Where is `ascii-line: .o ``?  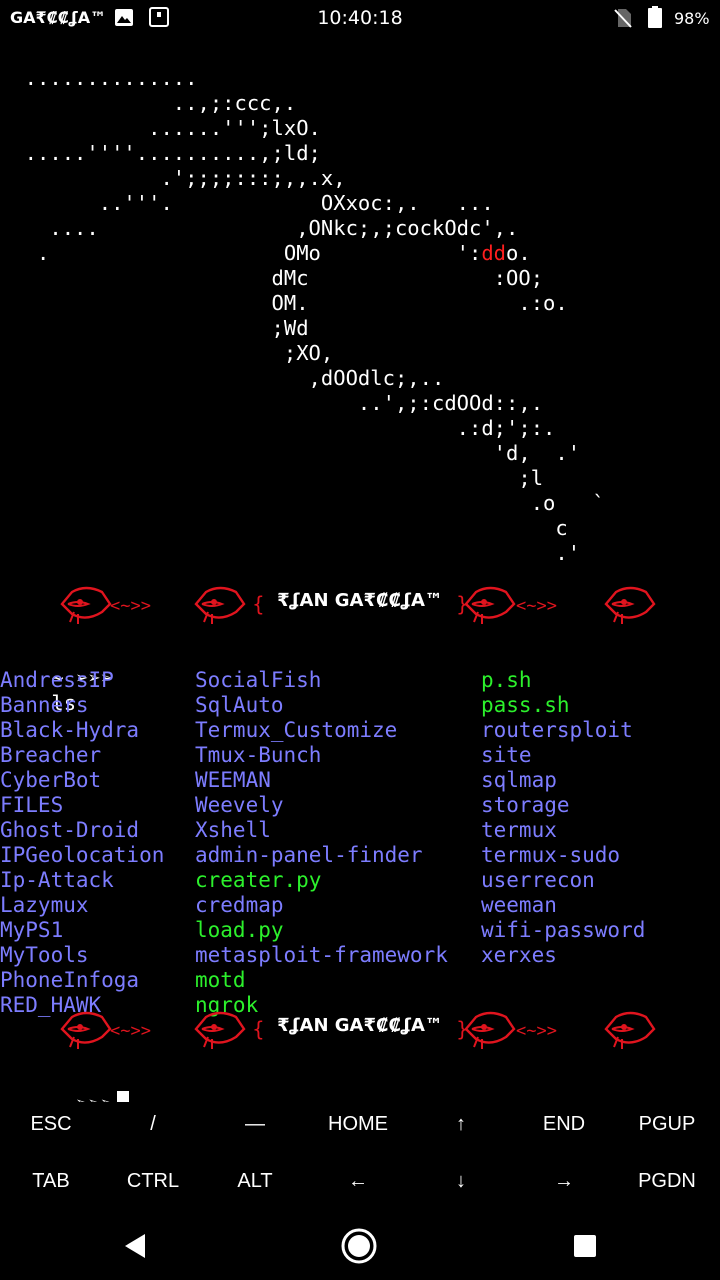 ascii-line: .o ` is located at coordinates (302, 503).